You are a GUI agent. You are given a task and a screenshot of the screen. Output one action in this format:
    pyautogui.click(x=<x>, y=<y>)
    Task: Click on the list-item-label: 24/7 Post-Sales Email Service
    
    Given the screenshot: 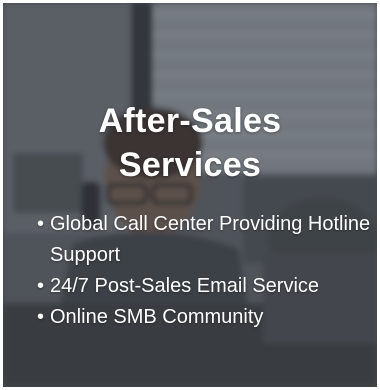 What is the action you would take?
    pyautogui.click(x=185, y=286)
    